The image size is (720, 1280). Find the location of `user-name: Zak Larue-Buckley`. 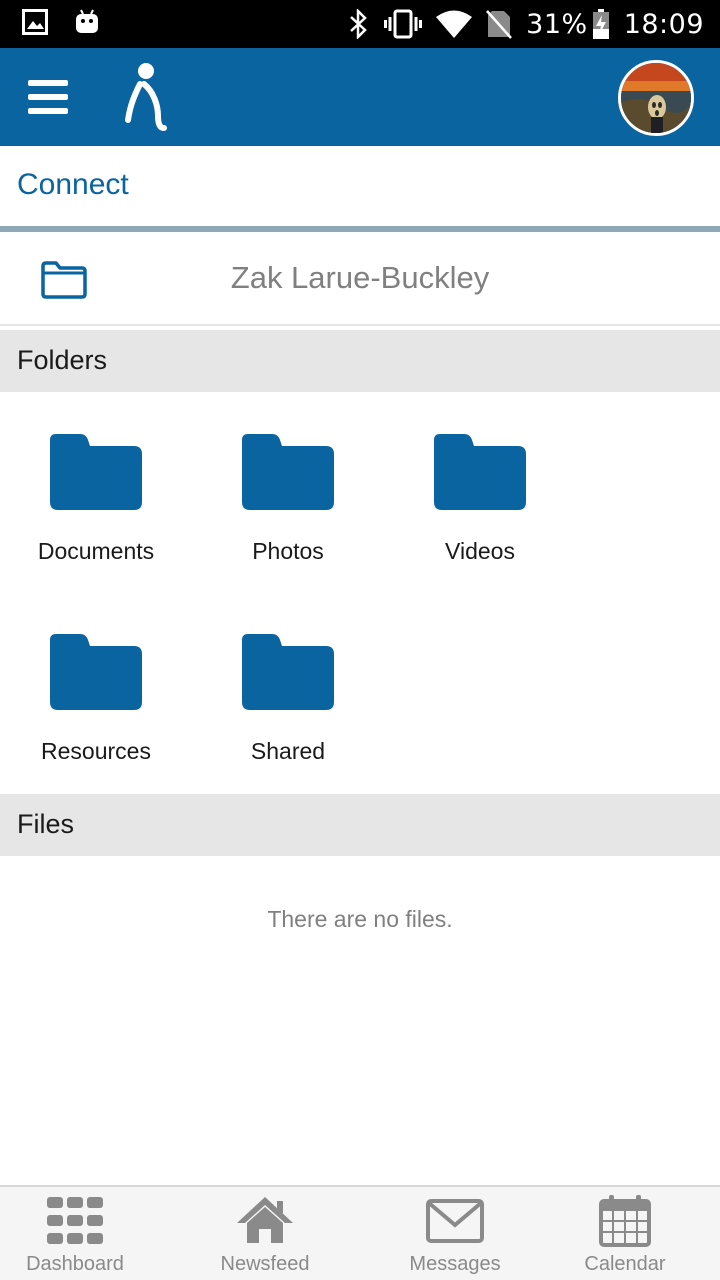

user-name: Zak Larue-Buckley is located at coordinates (360, 277).